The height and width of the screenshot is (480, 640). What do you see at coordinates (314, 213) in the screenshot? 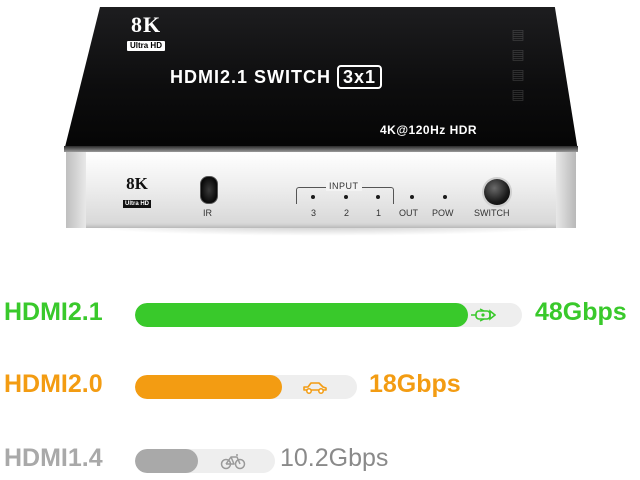
I see `input-3-label: 3` at bounding box center [314, 213].